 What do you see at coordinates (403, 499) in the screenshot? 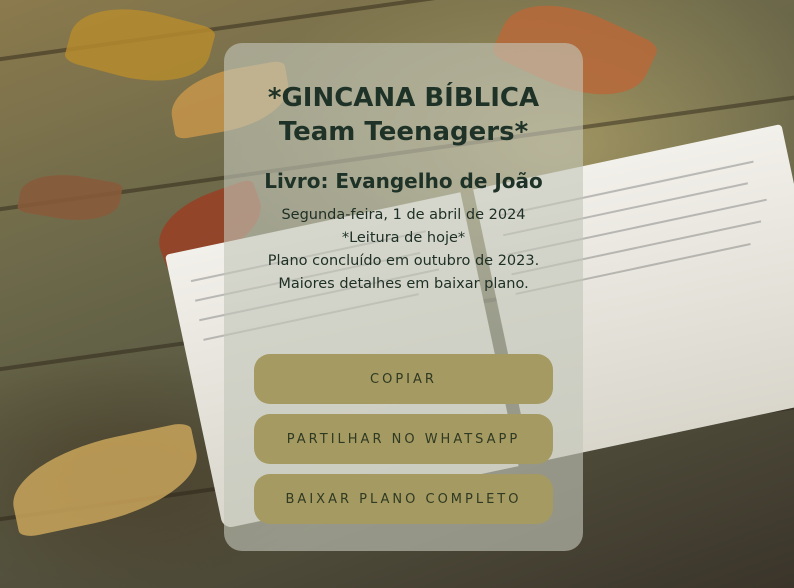
I see `download-plan-button: BAIXAR PLANO COMPLETO` at bounding box center [403, 499].